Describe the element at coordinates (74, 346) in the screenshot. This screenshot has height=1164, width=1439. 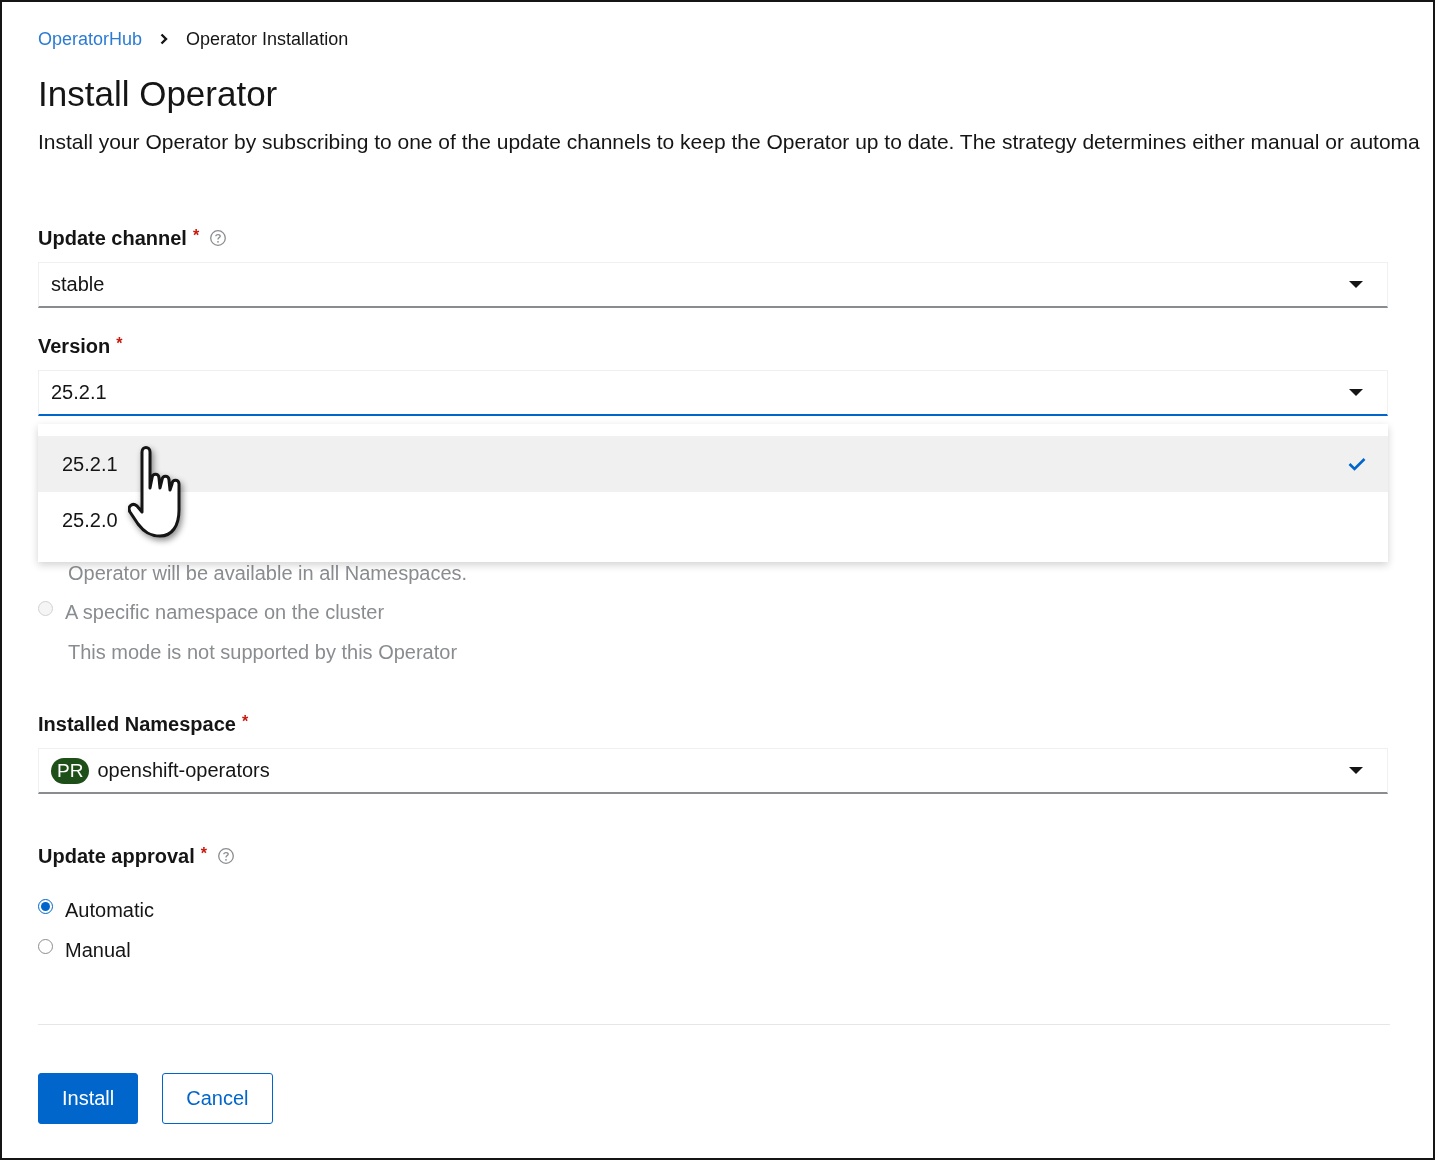
I see `field-label: Version` at that location.